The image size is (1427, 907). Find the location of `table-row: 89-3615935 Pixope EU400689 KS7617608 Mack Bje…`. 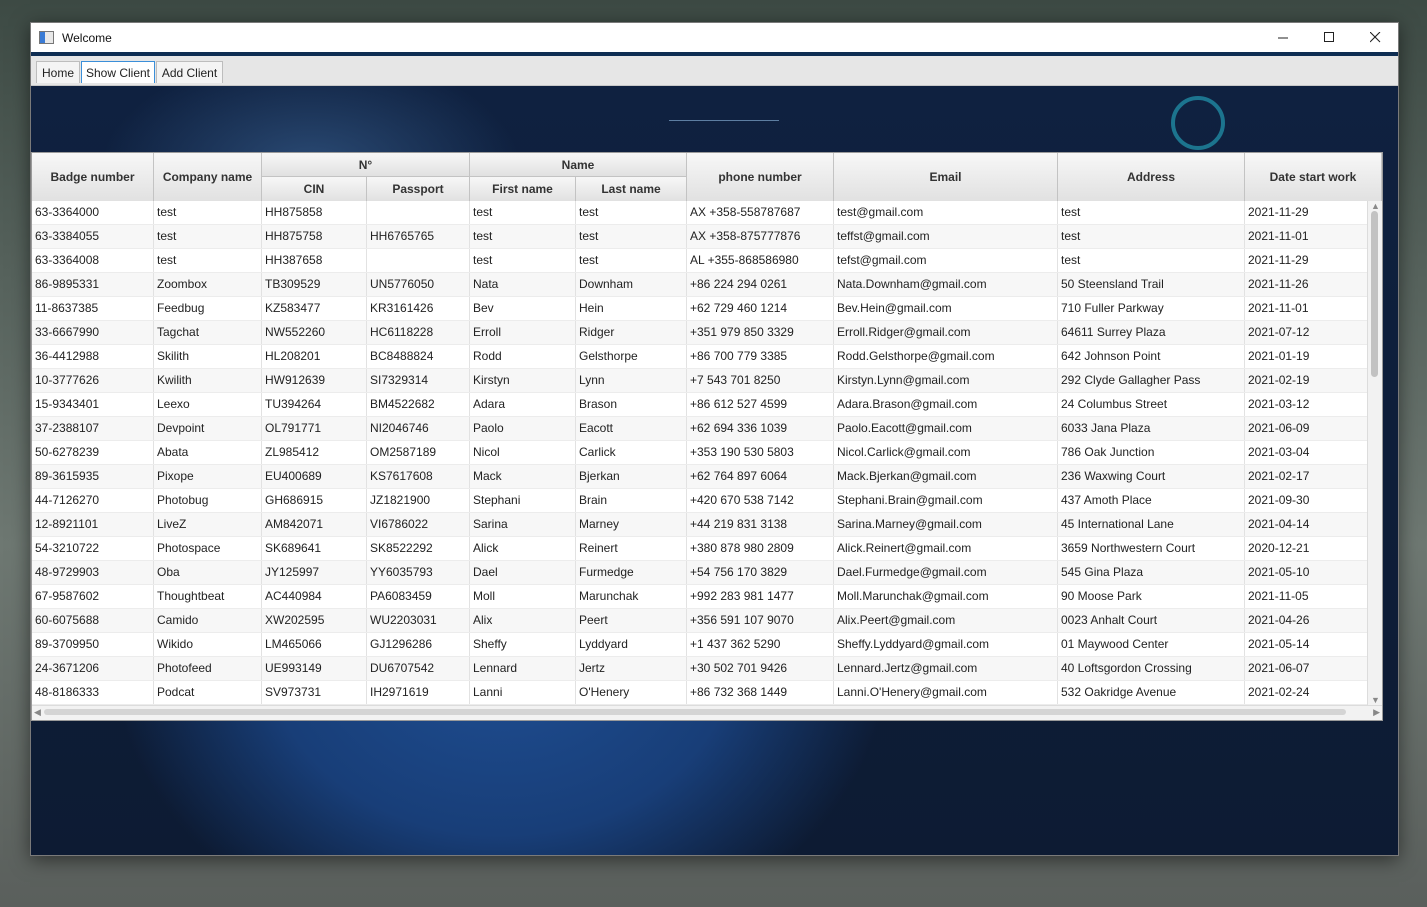

table-row: 89-3615935 Pixope EU400689 KS7617608 Mack Bje… is located at coordinates (700, 477).